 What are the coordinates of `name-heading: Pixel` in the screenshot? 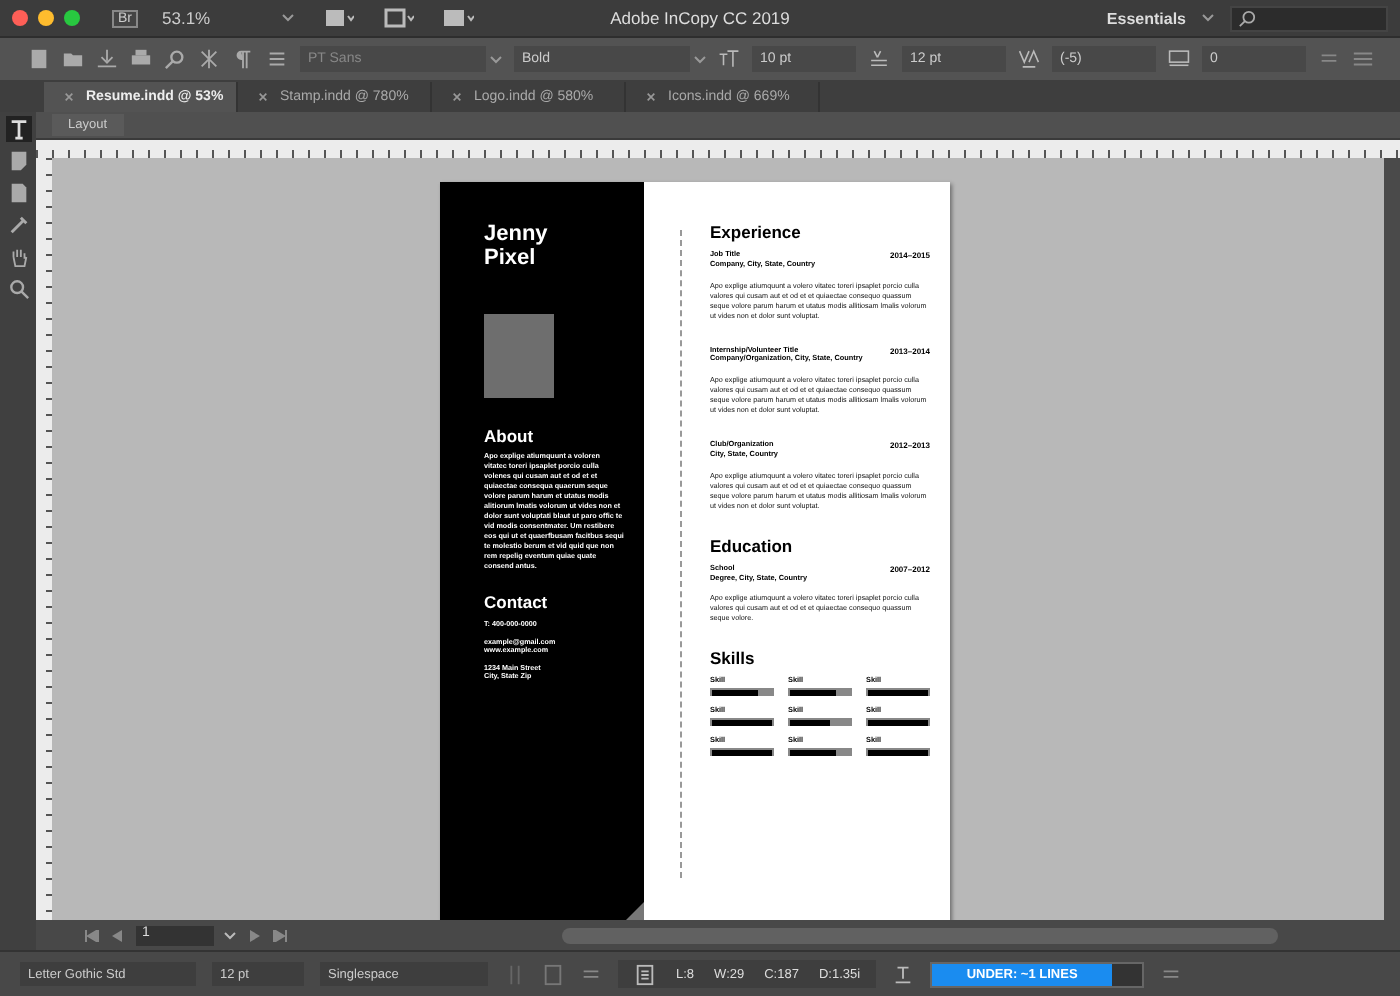 It's located at (511, 258).